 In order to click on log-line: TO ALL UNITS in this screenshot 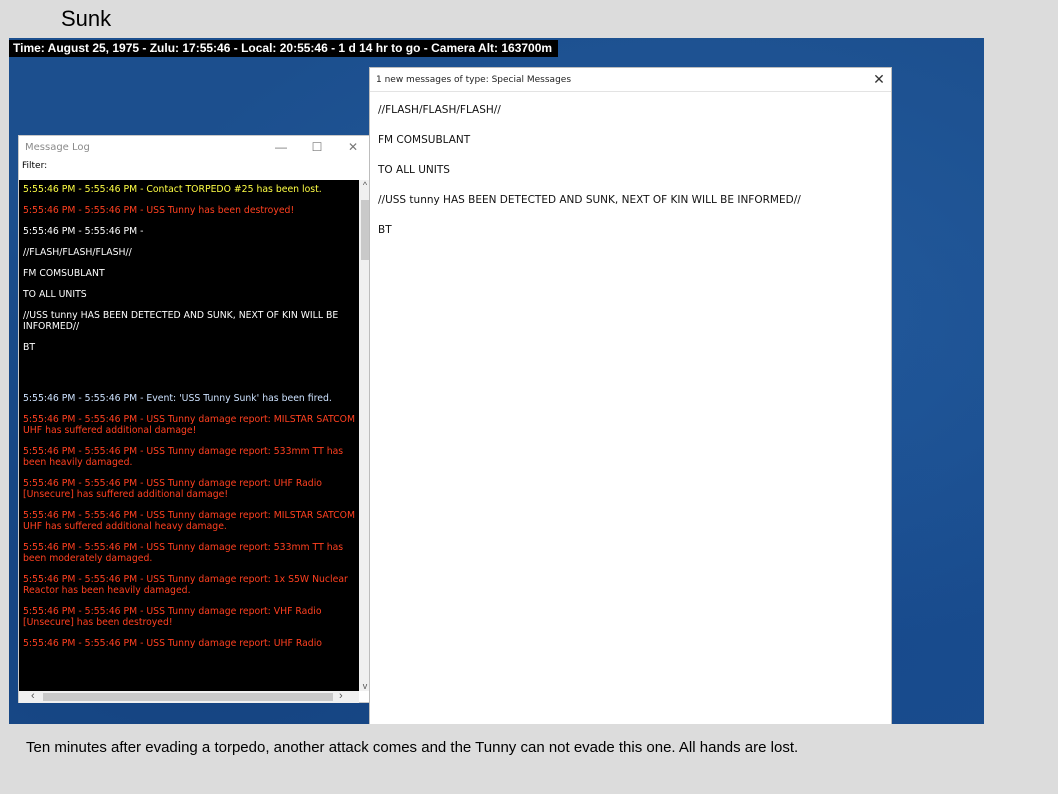, I will do `click(55, 294)`.